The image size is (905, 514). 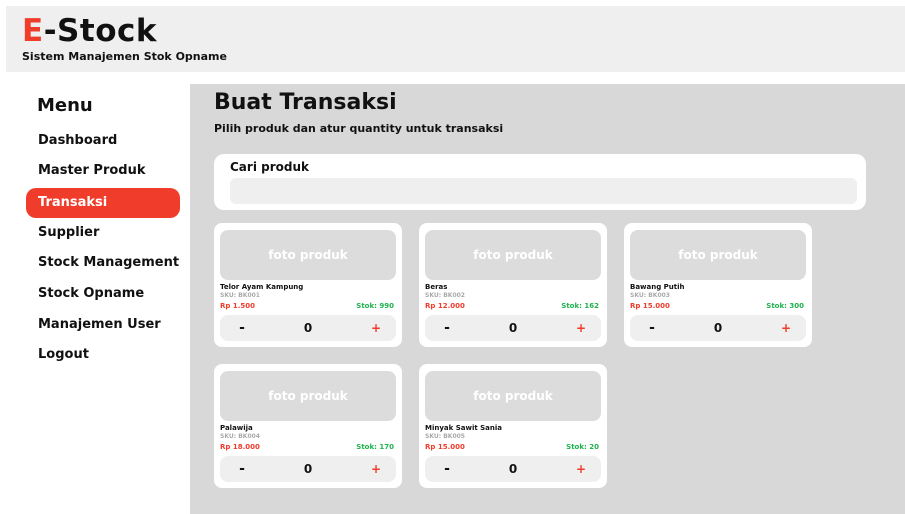 I want to click on product-name: Beras, so click(x=436, y=287).